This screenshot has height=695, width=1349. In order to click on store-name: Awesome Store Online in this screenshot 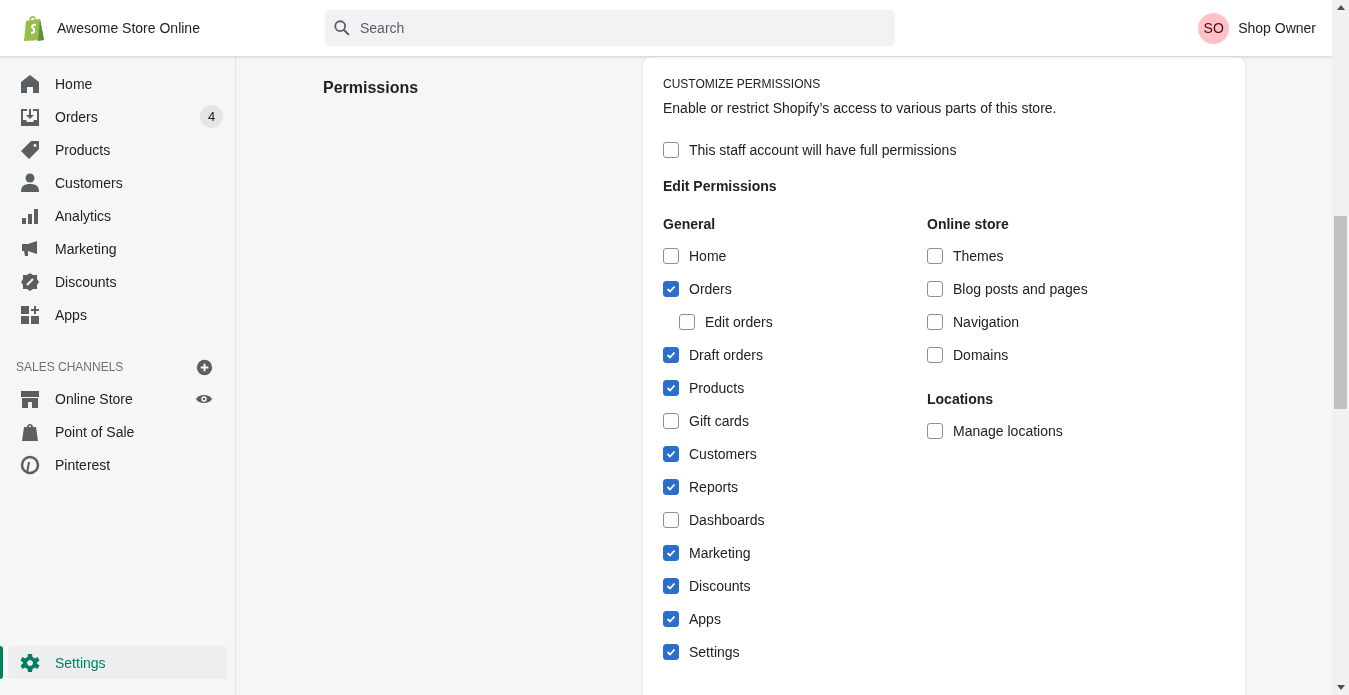, I will do `click(128, 28)`.